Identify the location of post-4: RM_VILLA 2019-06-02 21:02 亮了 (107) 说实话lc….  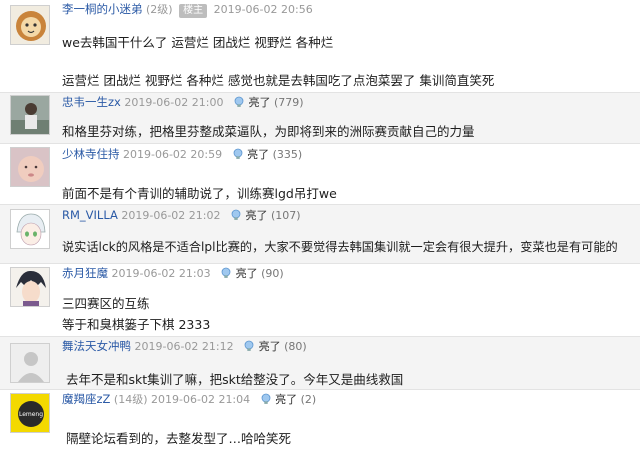
(320, 234).